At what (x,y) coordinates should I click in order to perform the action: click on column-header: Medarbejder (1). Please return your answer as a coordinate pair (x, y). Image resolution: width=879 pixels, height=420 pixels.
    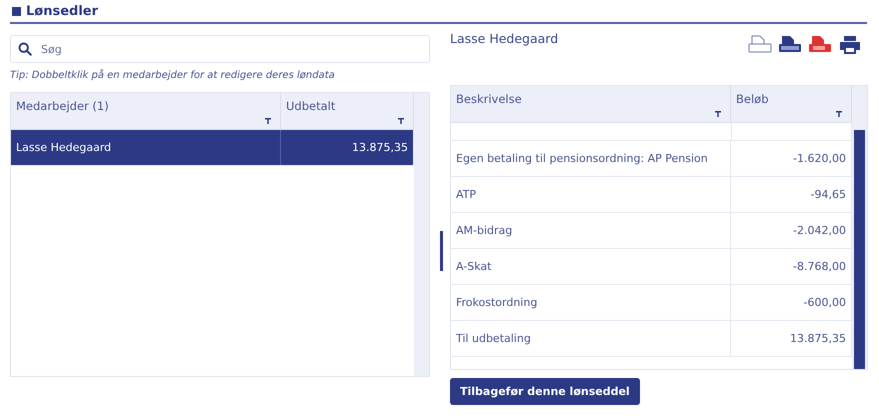
    Looking at the image, I should click on (146, 111).